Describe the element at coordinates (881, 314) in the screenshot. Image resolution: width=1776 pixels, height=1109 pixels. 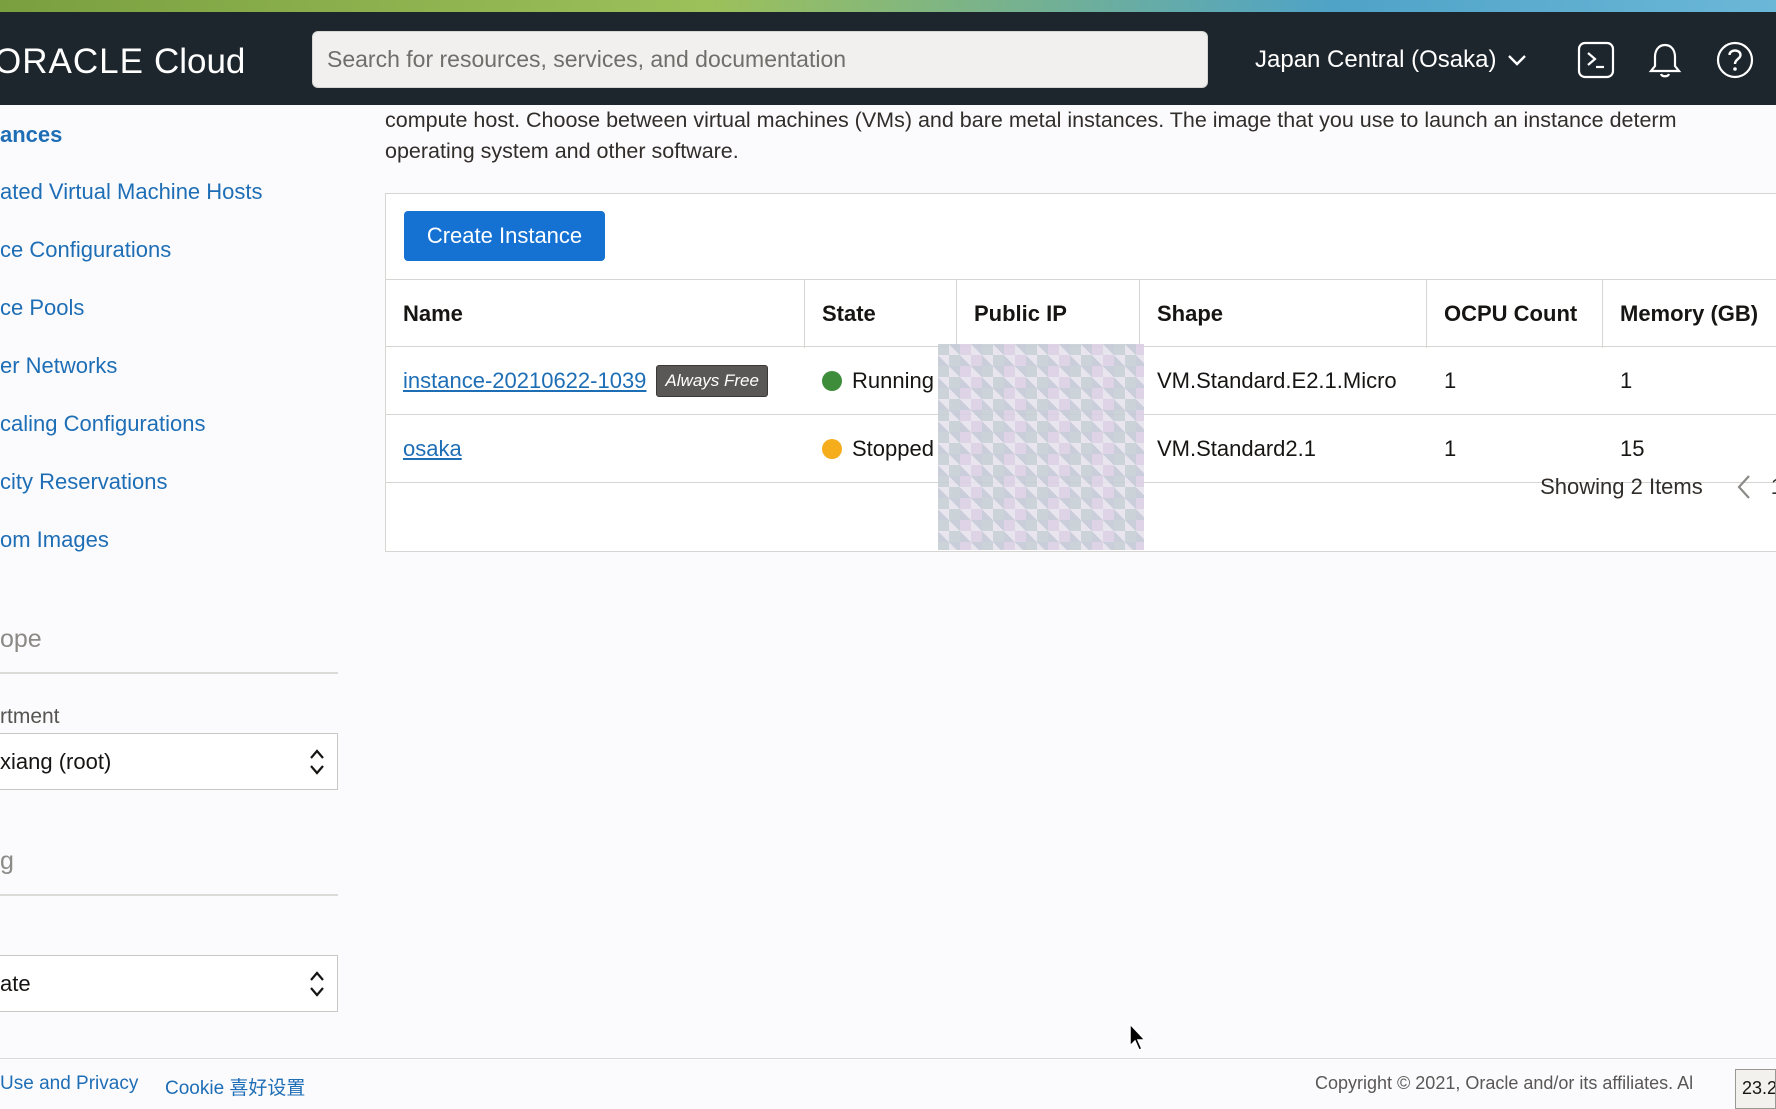
I see `column-header-state: State` at that location.